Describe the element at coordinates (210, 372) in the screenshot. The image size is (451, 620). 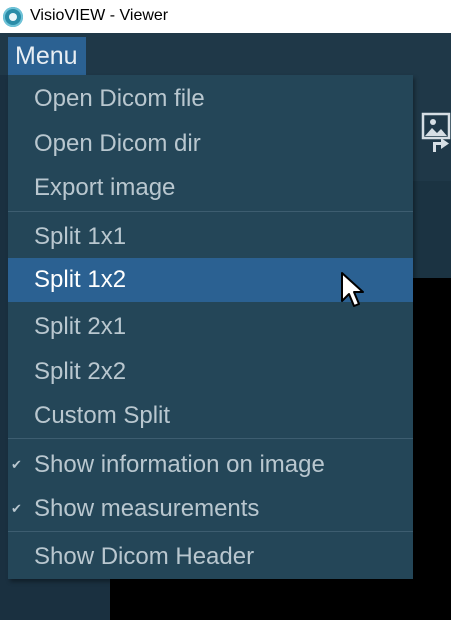
I see `menu-item-split-2x2: Split 2x2` at that location.